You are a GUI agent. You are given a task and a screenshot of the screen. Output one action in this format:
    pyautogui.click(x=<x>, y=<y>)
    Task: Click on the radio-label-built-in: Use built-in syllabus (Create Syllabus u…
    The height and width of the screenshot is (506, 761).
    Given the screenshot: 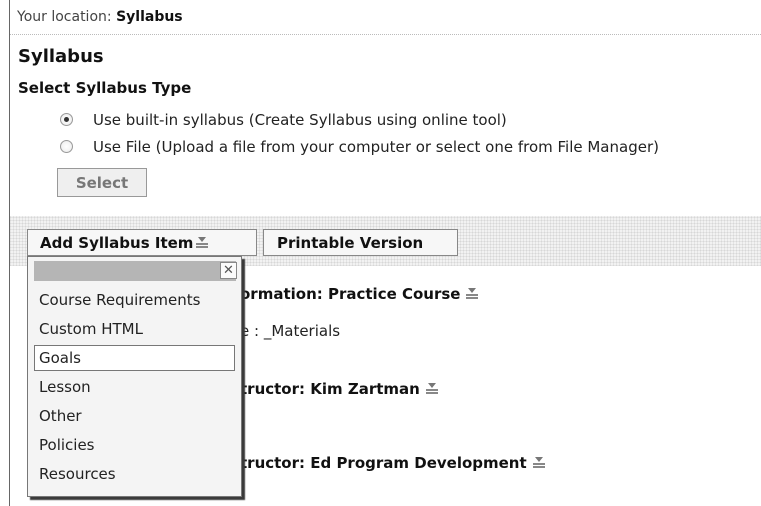 What is the action you would take?
    pyautogui.click(x=300, y=120)
    